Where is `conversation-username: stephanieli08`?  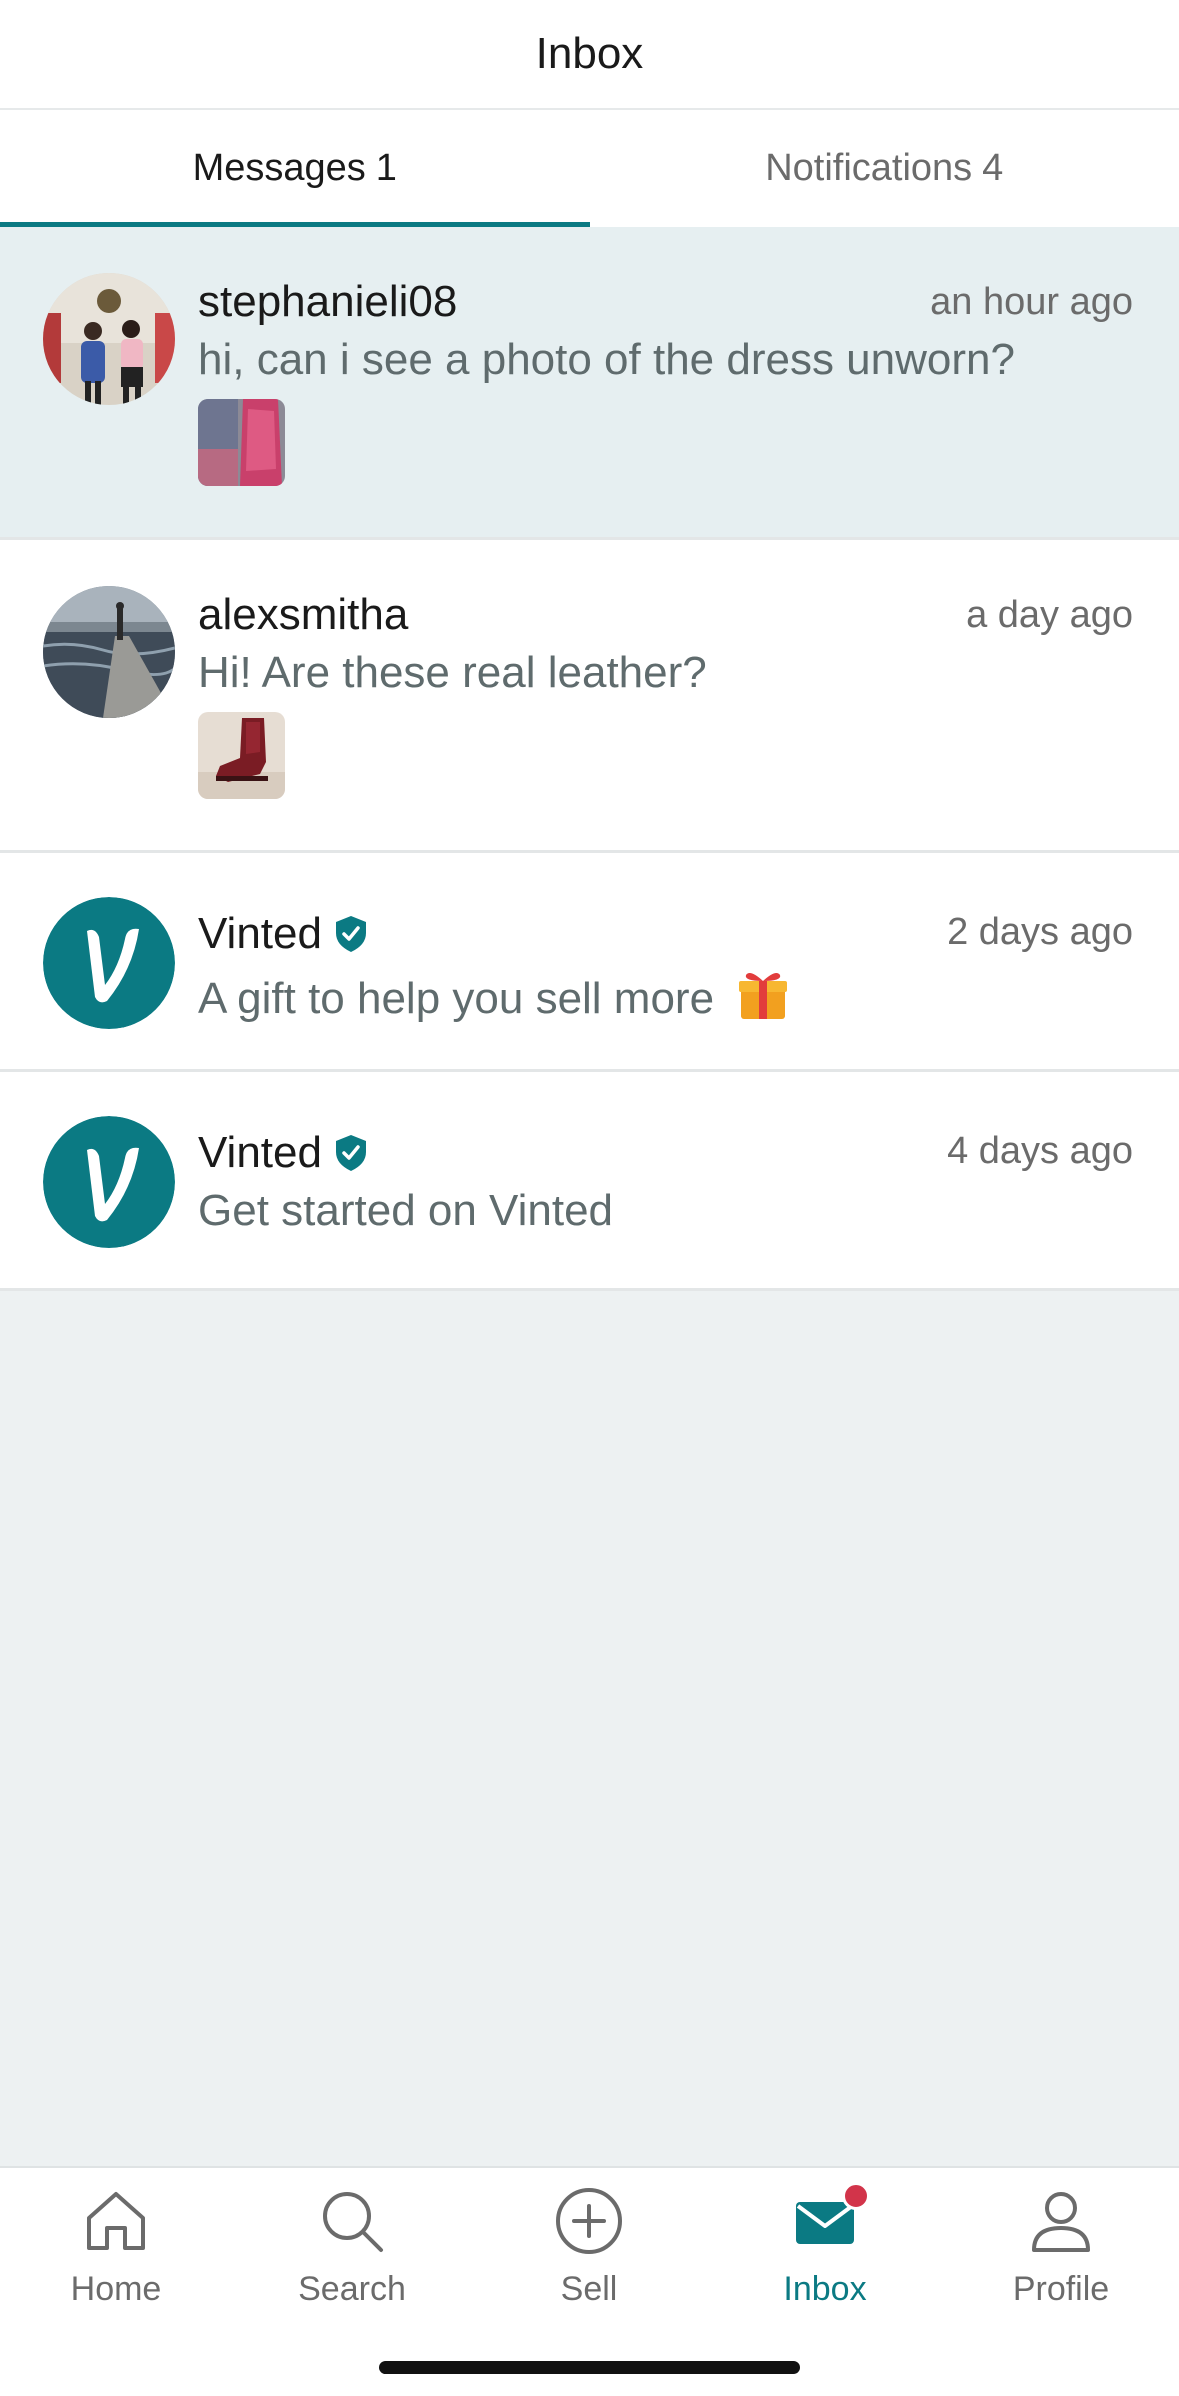
conversation-username: stephanieli08 is located at coordinates (328, 301).